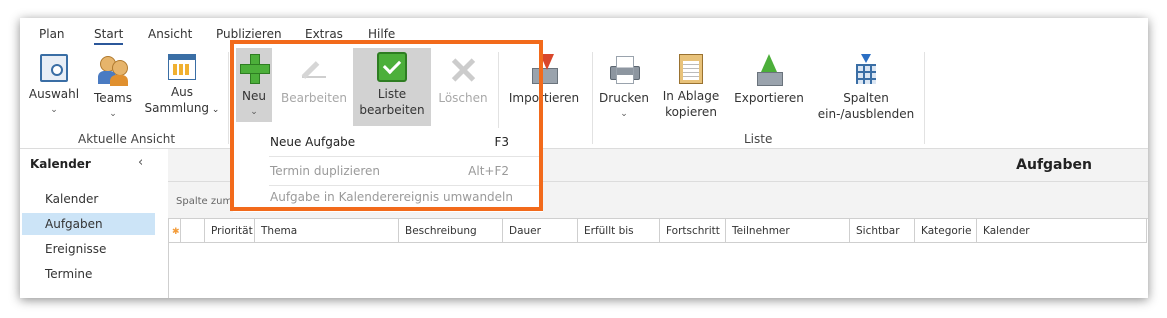  Describe the element at coordinates (60, 164) in the screenshot. I see `side-nav-title: Kalender` at that location.